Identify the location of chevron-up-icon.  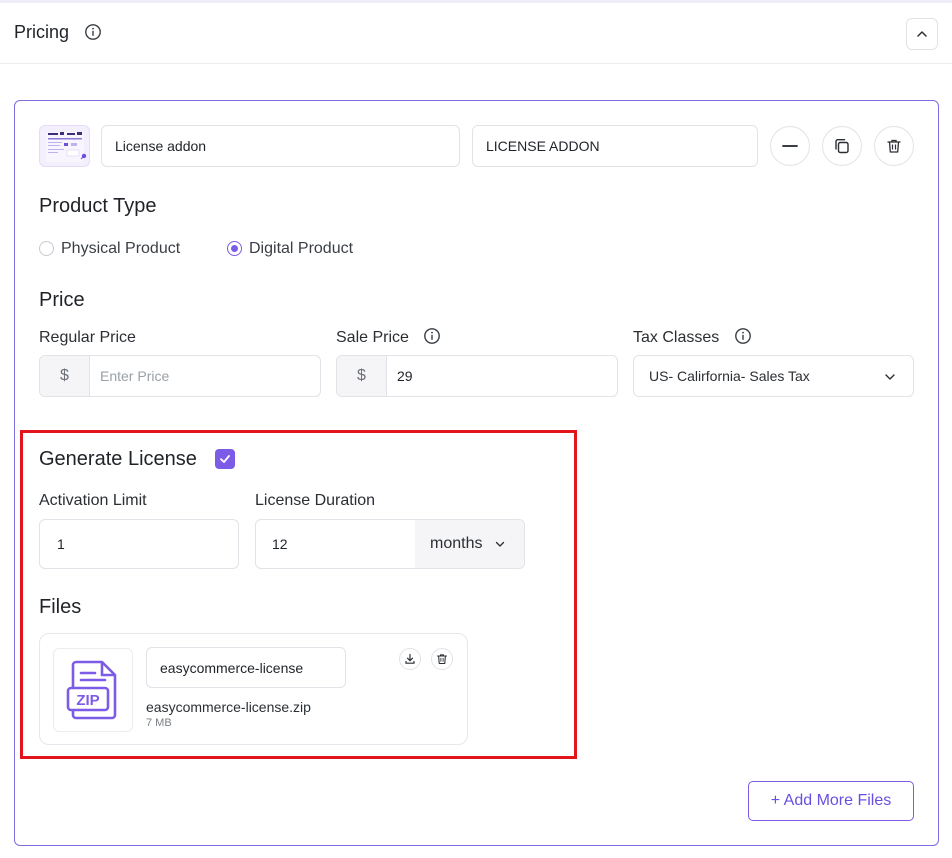
(922, 34).